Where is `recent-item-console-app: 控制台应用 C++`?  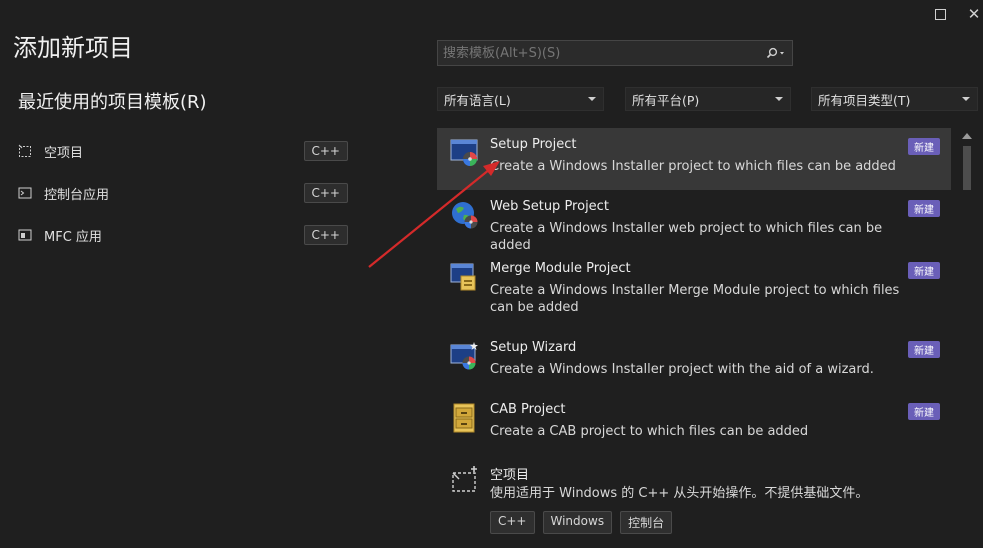 recent-item-console-app: 控制台应用 C++ is located at coordinates (183, 193).